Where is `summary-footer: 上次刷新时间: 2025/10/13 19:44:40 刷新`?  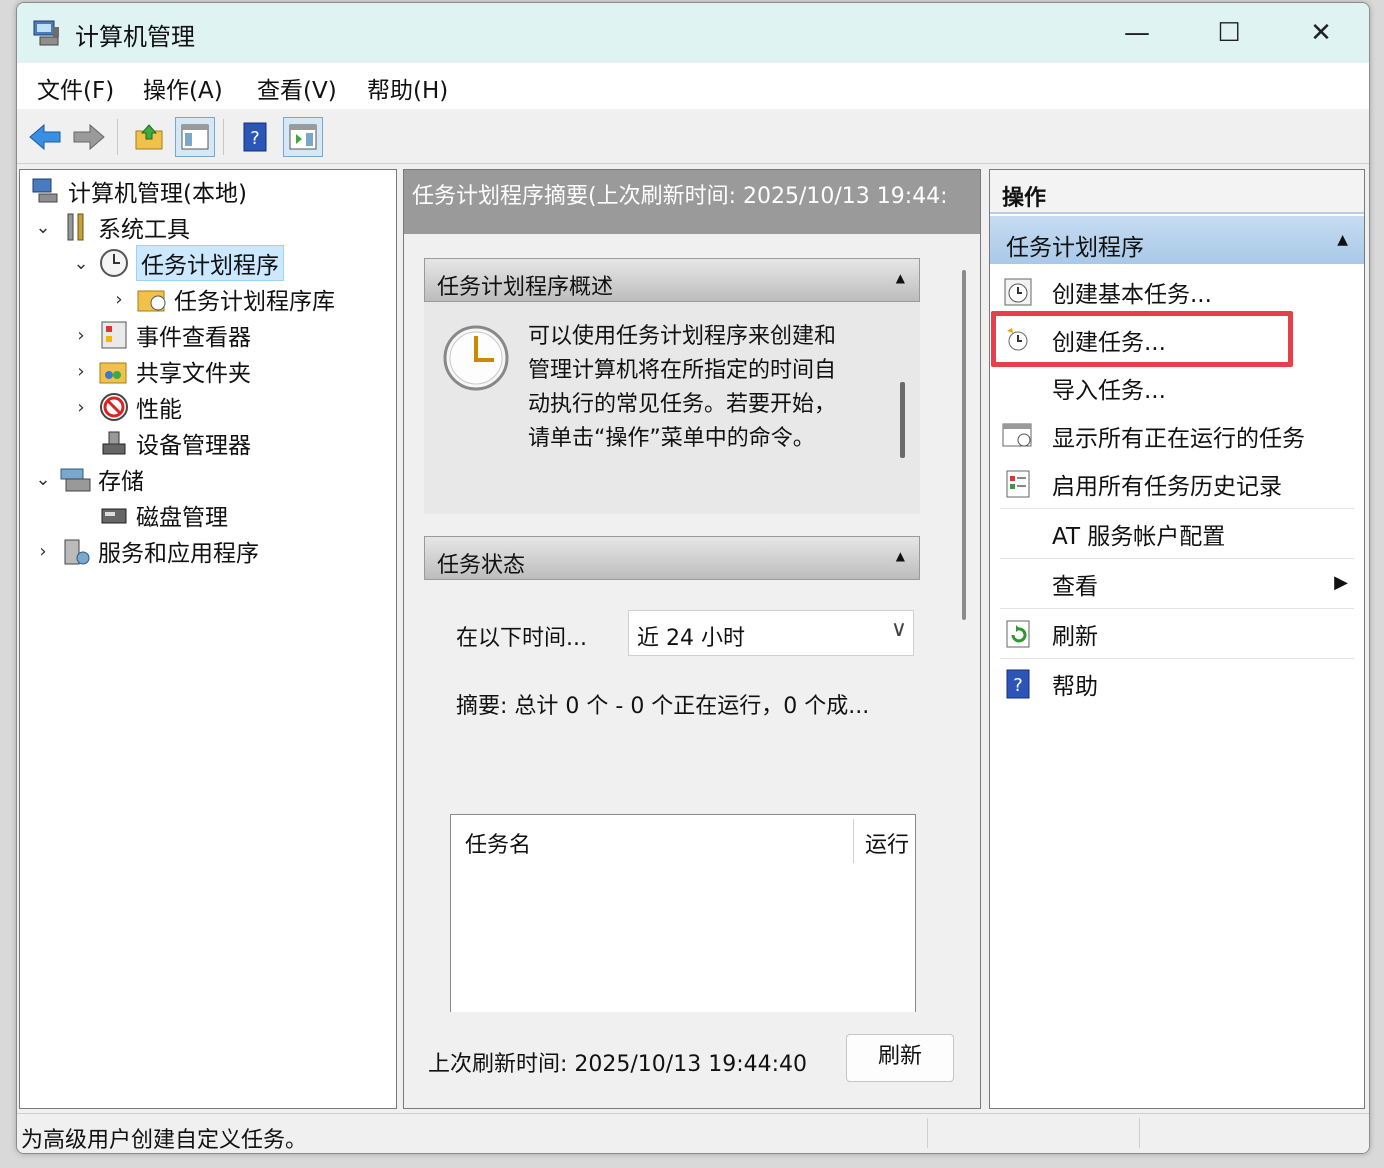
summary-footer: 上次刷新时间: 2025/10/13 19:44:40 刷新 is located at coordinates (692, 1060).